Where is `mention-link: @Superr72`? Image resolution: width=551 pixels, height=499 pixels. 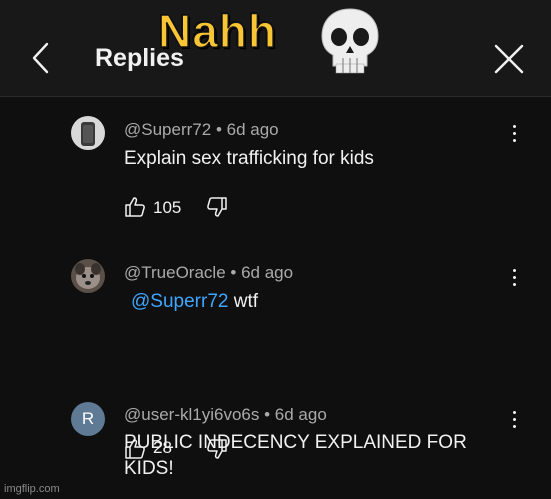 mention-link: @Superr72 is located at coordinates (179, 301).